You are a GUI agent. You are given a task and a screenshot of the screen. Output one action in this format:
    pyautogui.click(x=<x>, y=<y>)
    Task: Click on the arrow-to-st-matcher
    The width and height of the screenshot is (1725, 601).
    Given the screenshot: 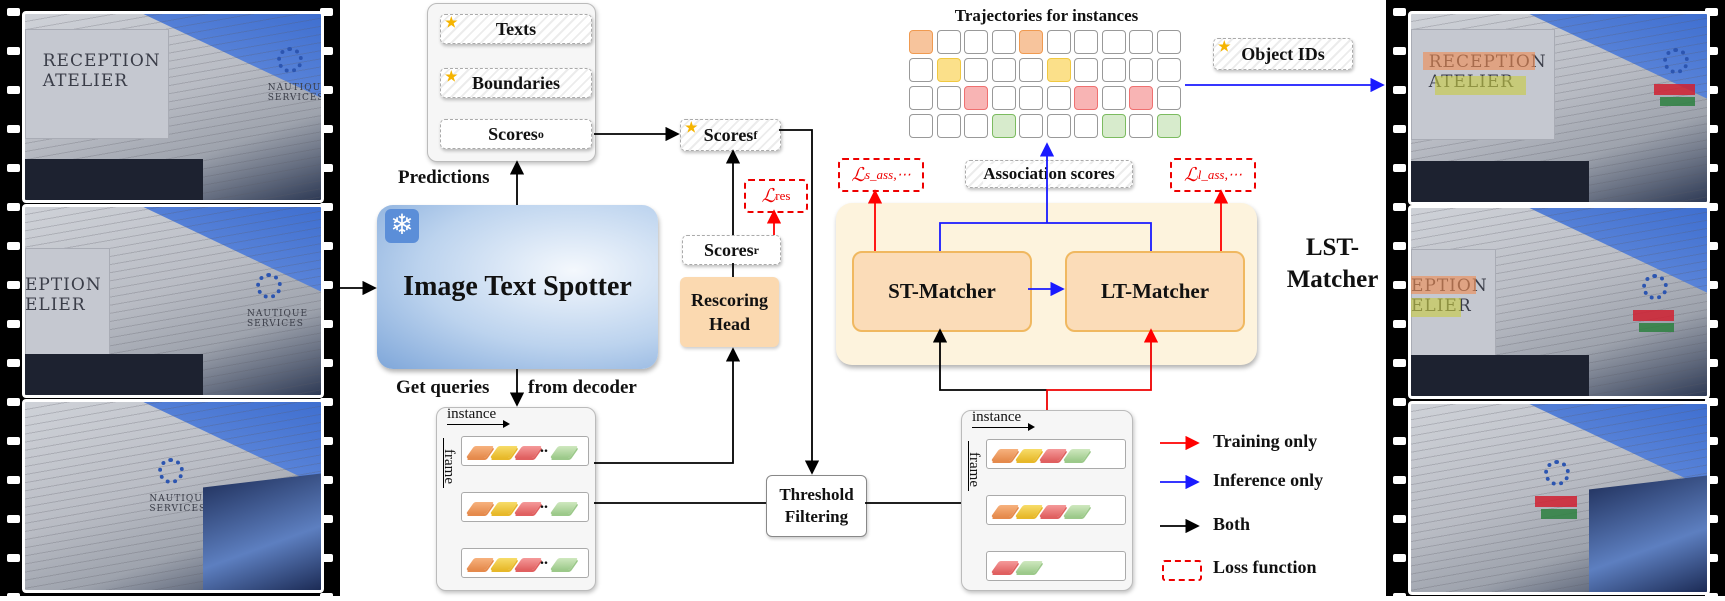 What is the action you would take?
    pyautogui.click(x=989, y=359)
    